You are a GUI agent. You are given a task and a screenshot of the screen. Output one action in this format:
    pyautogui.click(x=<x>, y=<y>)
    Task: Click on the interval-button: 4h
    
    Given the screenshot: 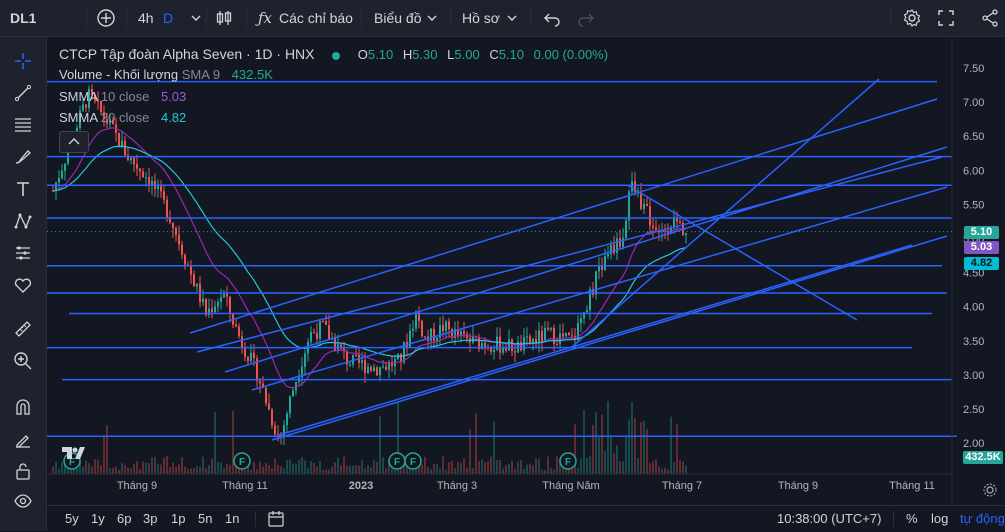 What is the action you would take?
    pyautogui.click(x=146, y=18)
    